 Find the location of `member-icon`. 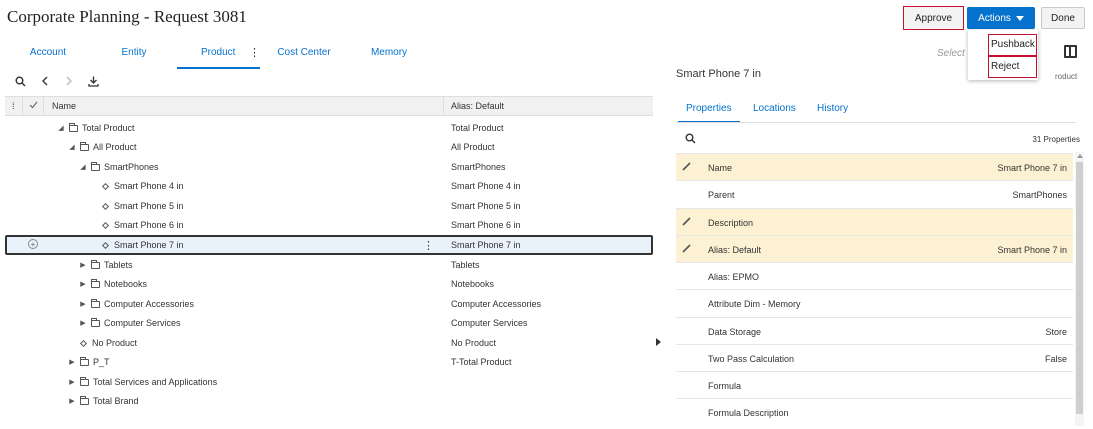

member-icon is located at coordinates (105, 186).